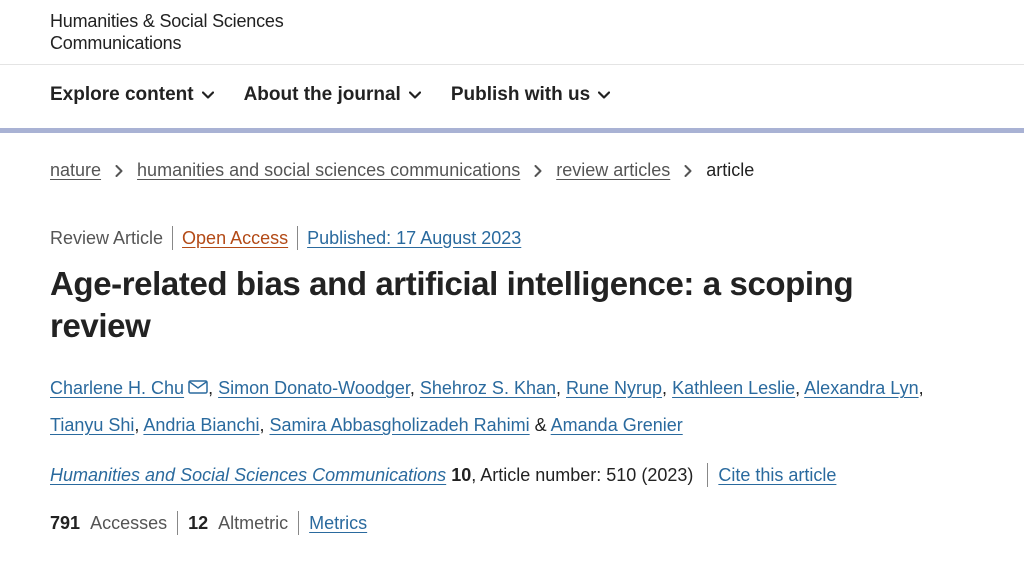 The height and width of the screenshot is (567, 1024). I want to click on nav-publish-with-us: Publish with us, so click(530, 95).